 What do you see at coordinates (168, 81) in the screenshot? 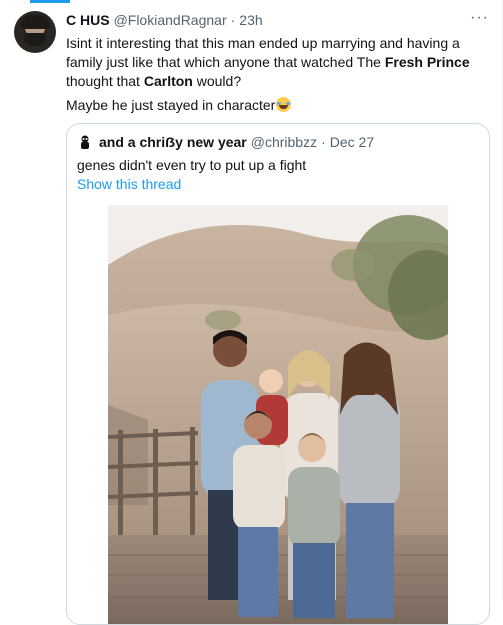
I see `bold-carlton: Carlton` at bounding box center [168, 81].